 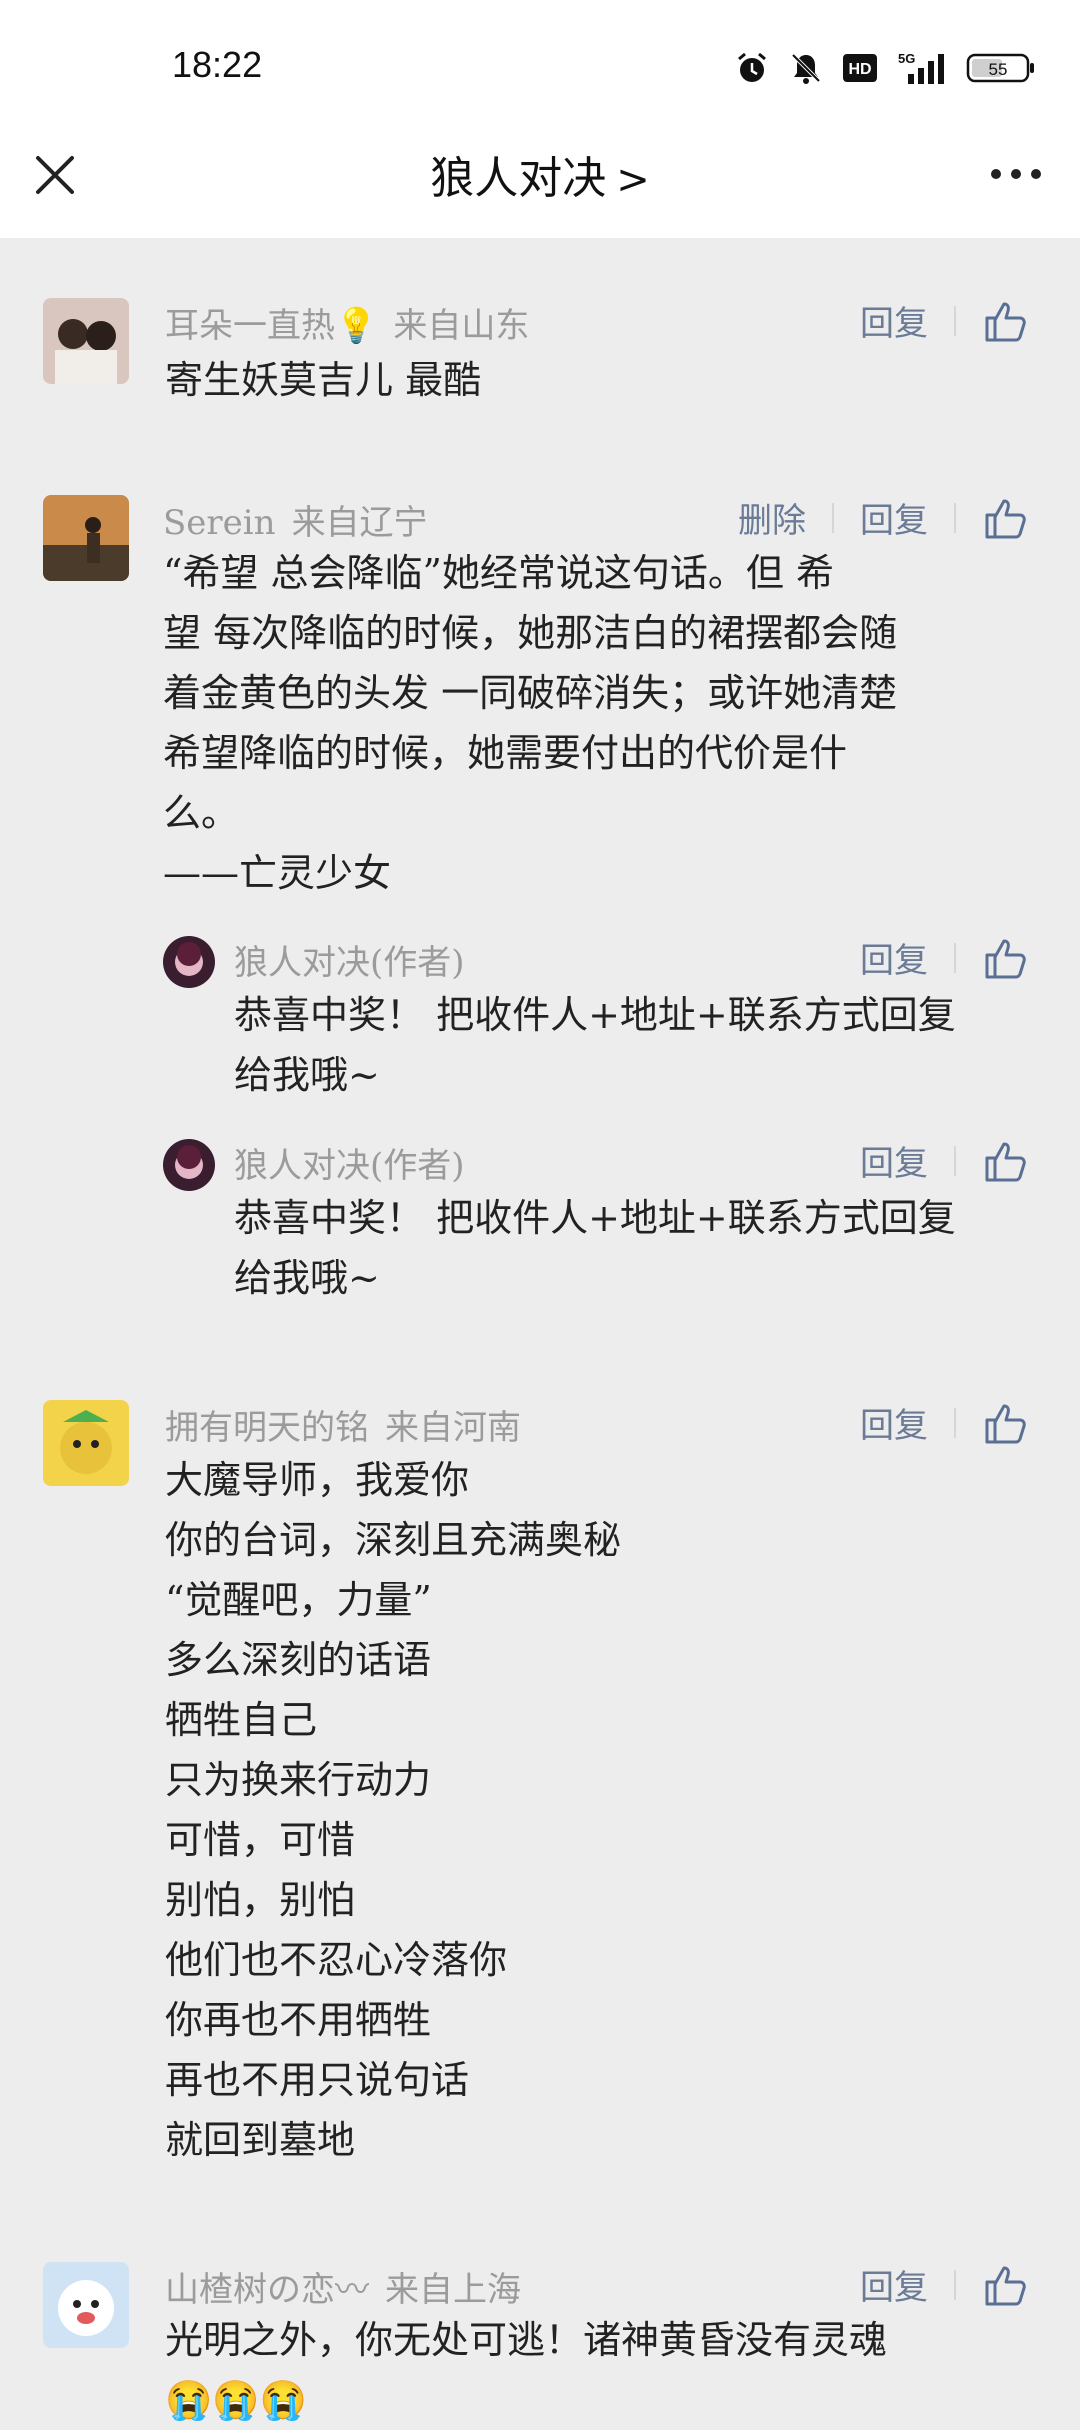 I want to click on status-time: 18:22, so click(x=217, y=64).